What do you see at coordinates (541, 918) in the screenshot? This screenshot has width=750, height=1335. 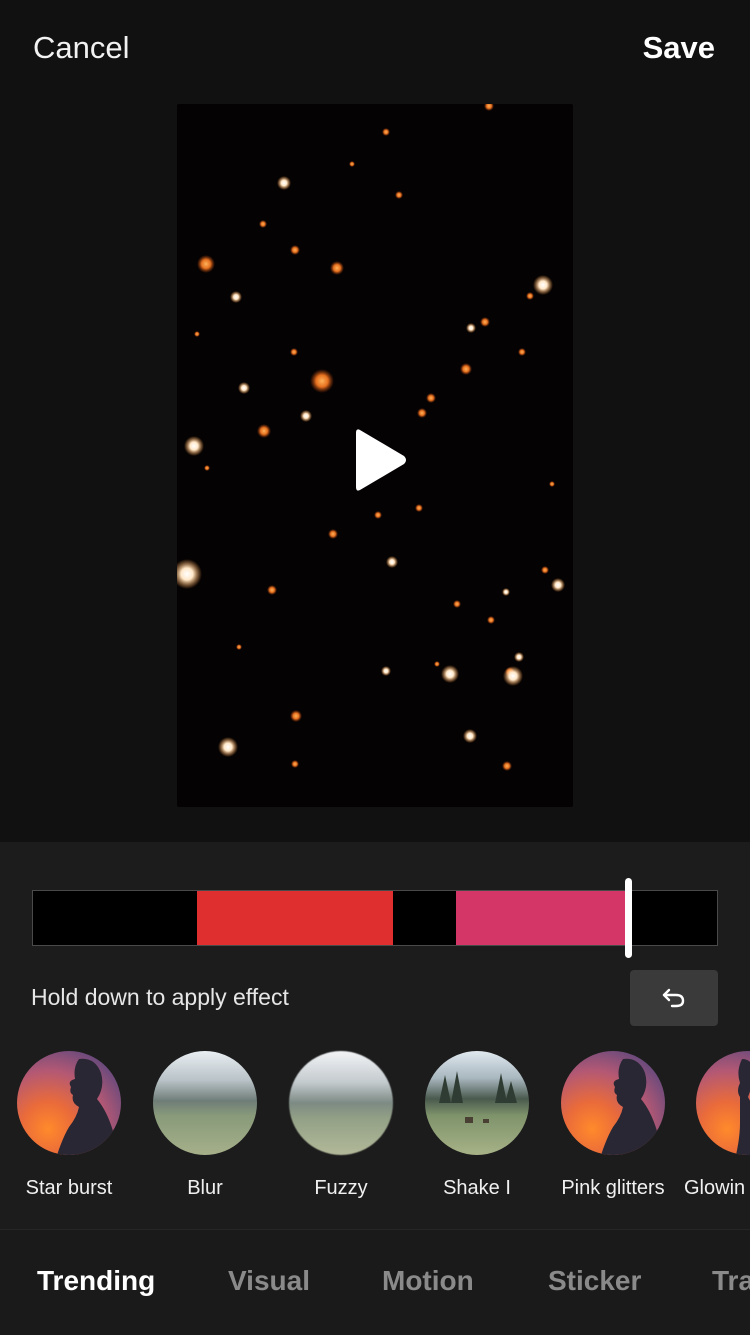 I see `timeline-segment-pink` at bounding box center [541, 918].